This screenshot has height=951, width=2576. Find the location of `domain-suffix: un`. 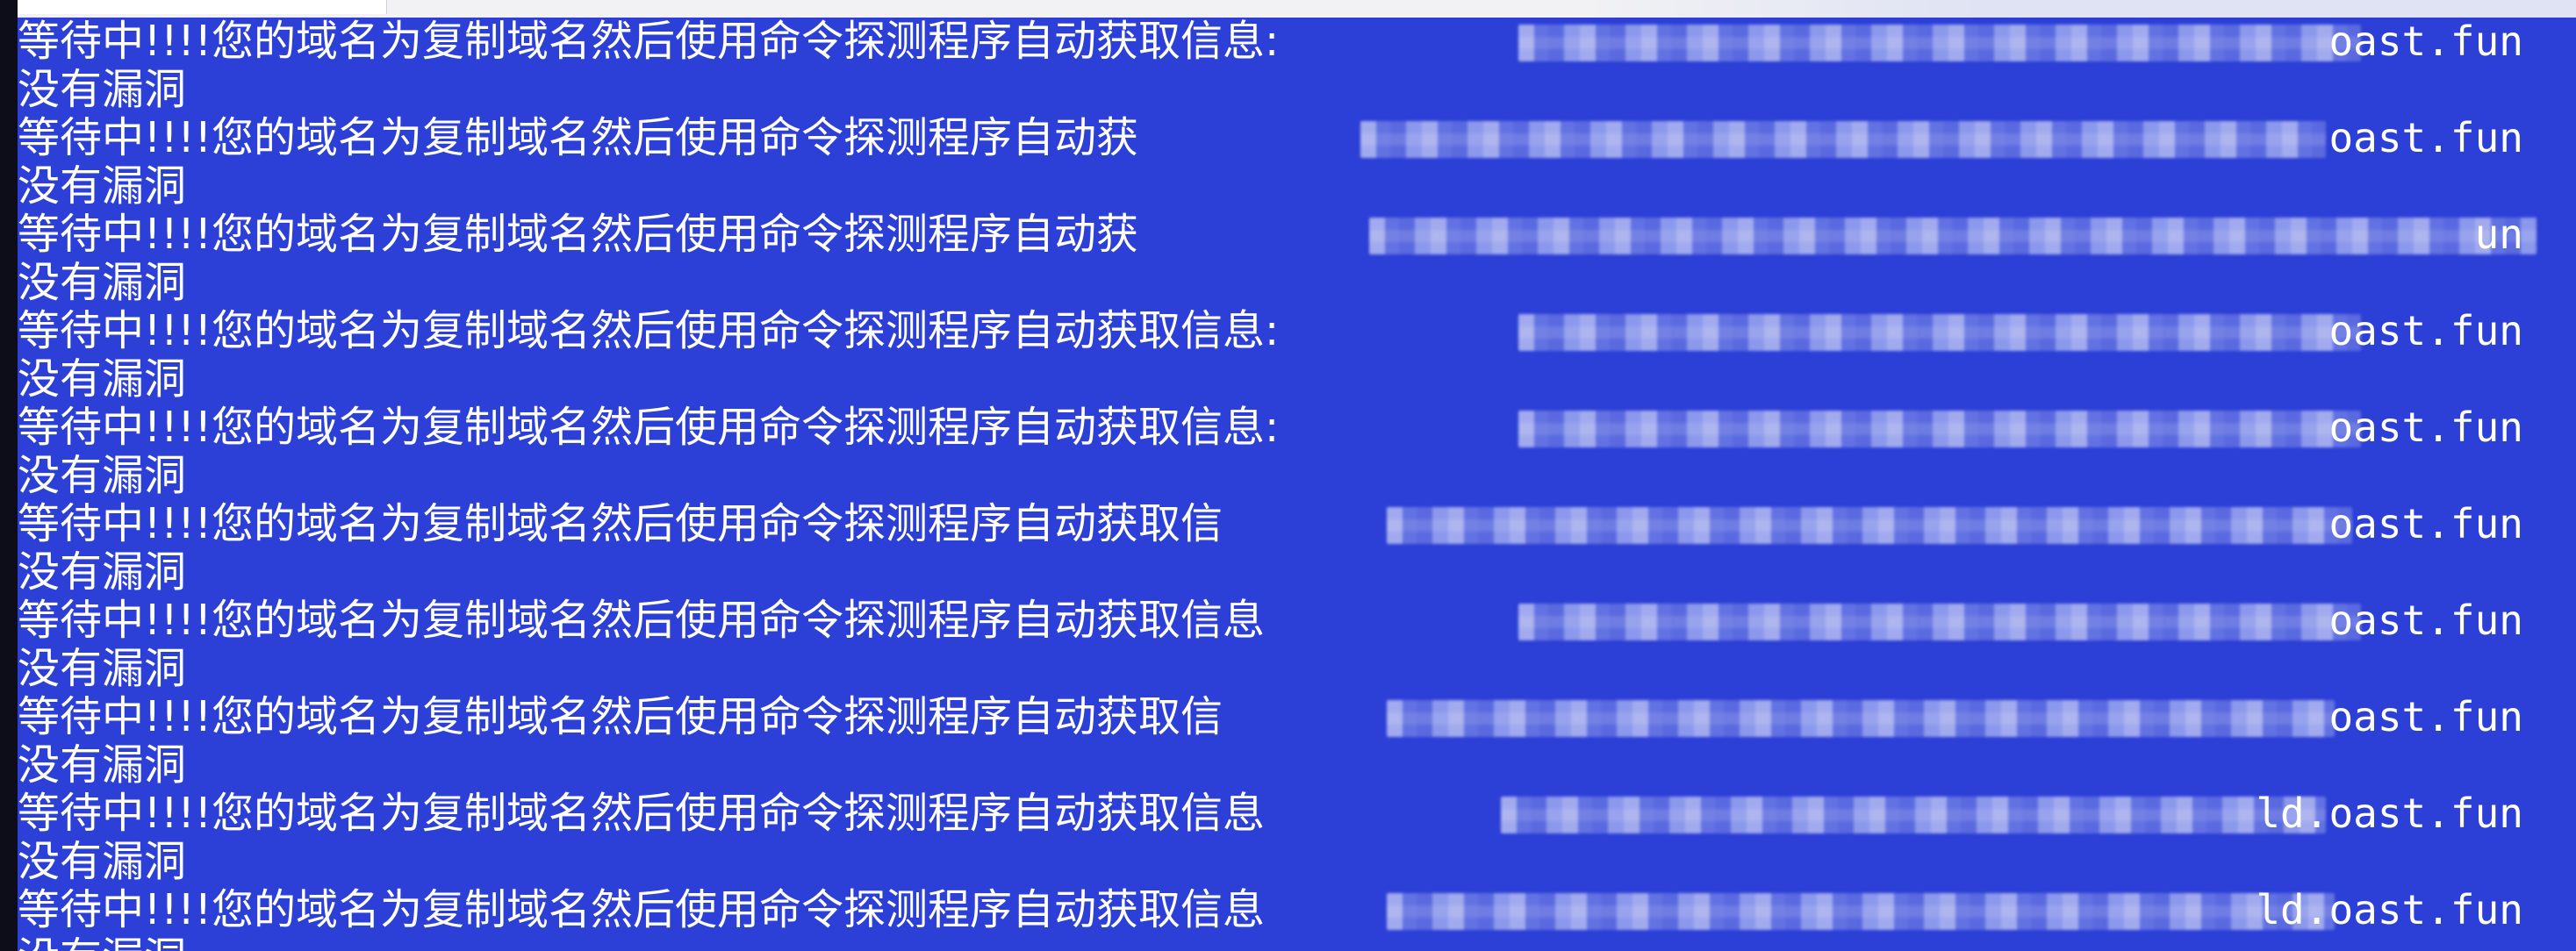

domain-suffix: un is located at coordinates (2499, 235).